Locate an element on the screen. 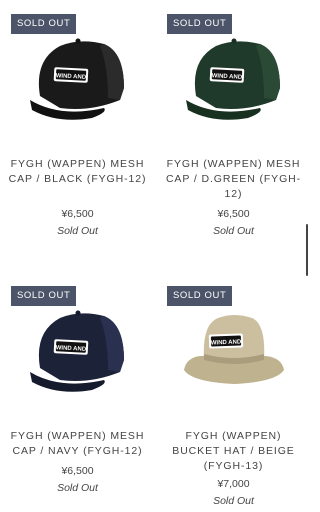 This screenshot has height=512, width=320. product-title: FYGH (WAPPEN) MESH CAP / BLACK (FYGH-12) is located at coordinates (77, 172).